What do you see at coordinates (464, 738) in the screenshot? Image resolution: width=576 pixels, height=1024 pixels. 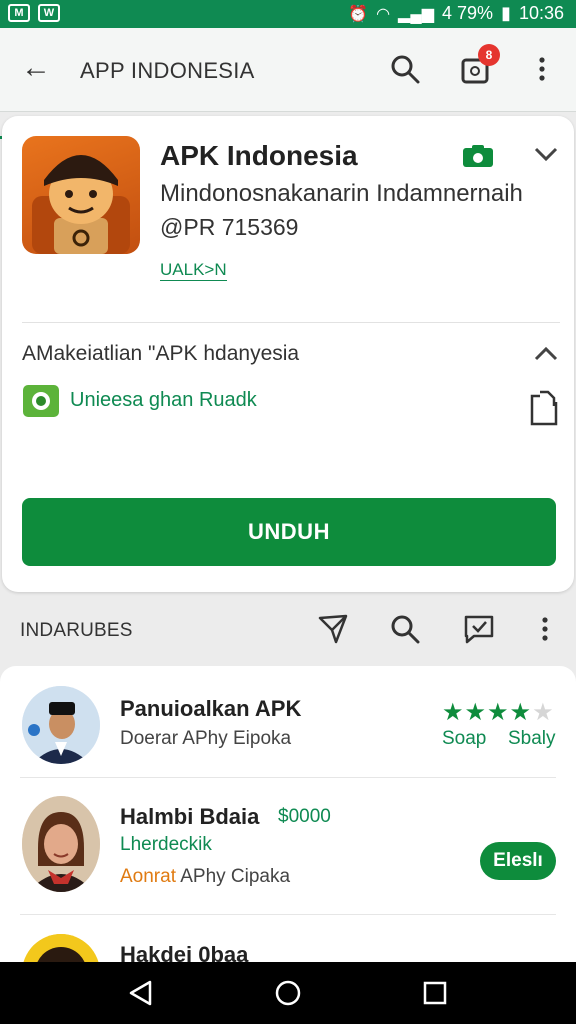 I see `item-tag: Soap` at bounding box center [464, 738].